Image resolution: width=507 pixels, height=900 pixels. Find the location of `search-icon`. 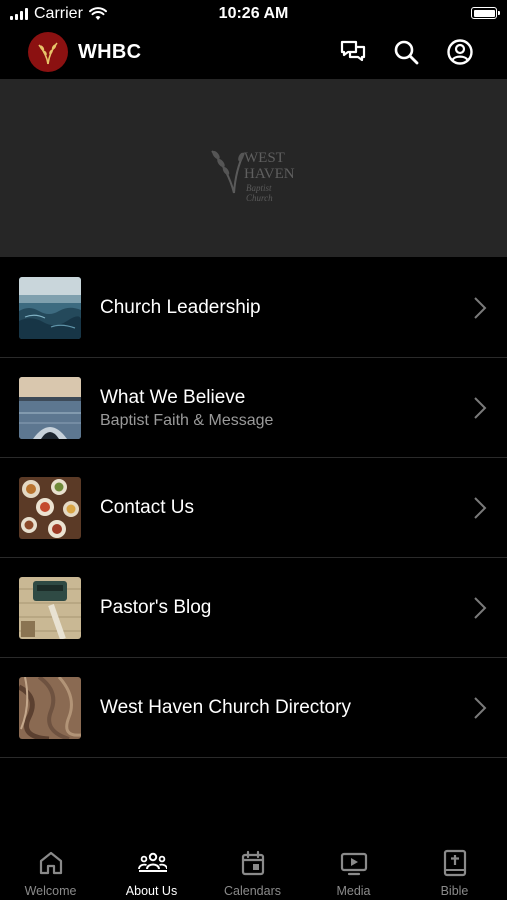

search-icon is located at coordinates (406, 52).